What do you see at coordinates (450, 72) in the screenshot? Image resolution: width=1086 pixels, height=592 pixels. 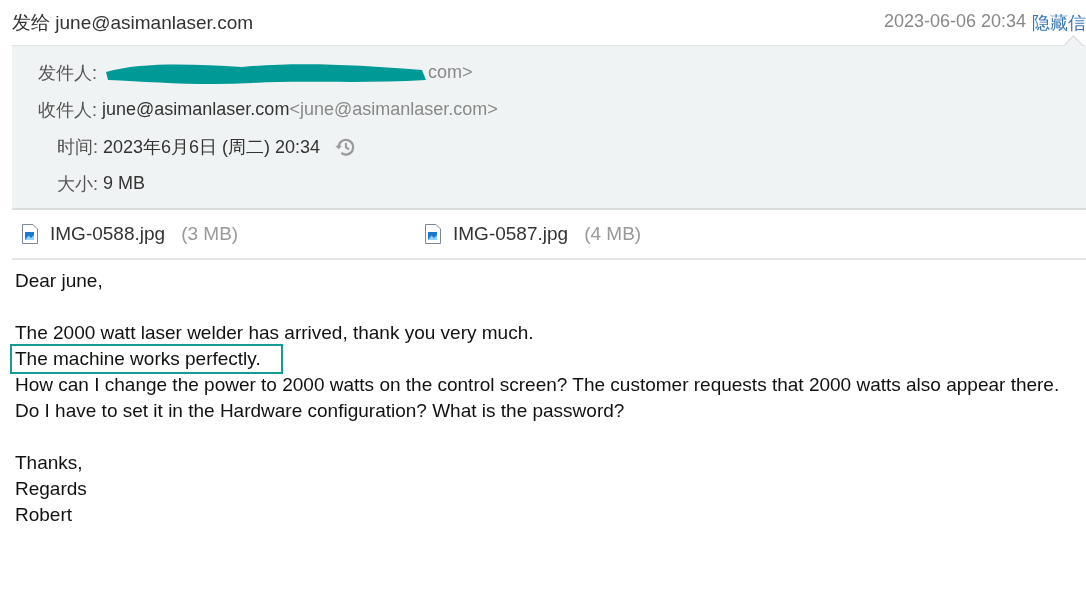 I see `sender-address: com>` at bounding box center [450, 72].